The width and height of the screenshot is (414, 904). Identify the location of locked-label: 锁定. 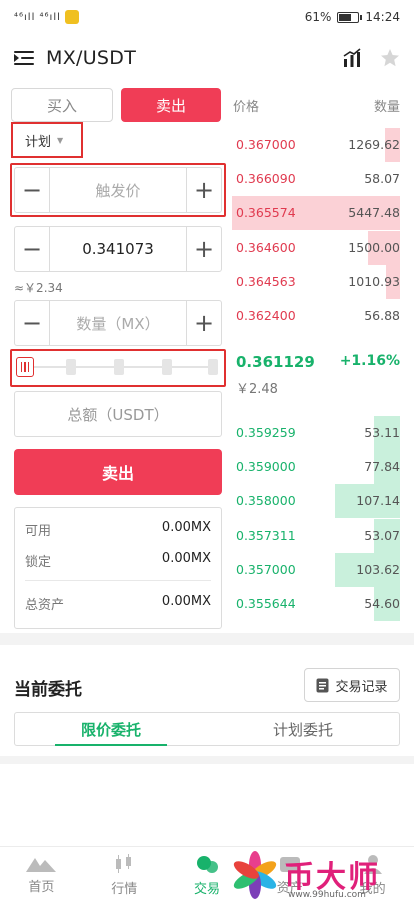
(38, 562).